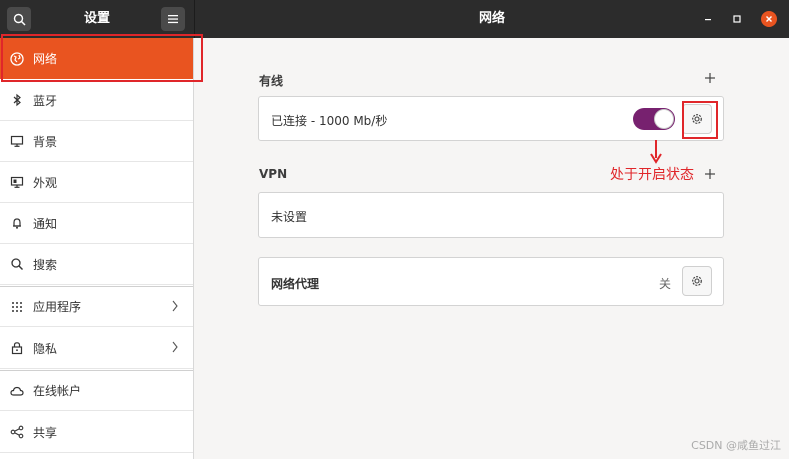 The image size is (789, 459). Describe the element at coordinates (17, 100) in the screenshot. I see `bluetooth-icon` at that location.